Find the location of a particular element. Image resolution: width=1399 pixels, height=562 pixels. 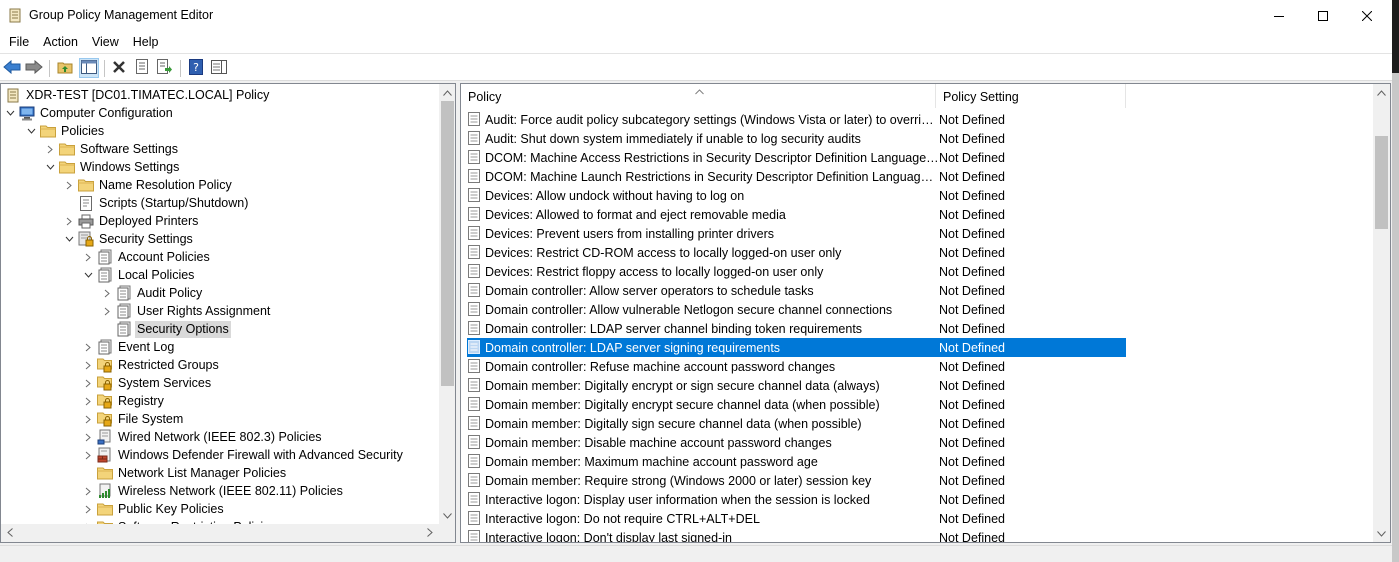

tree-node: Public Key Policies is located at coordinates (153, 509).